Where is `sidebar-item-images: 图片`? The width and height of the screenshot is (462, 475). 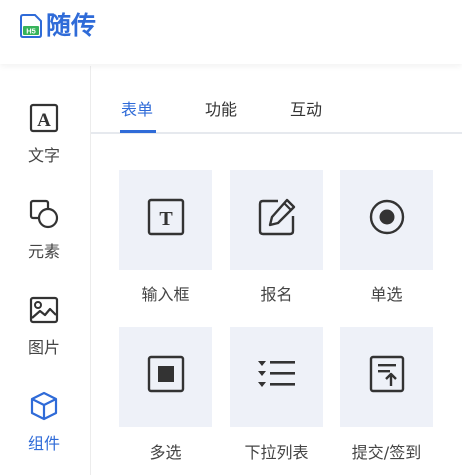 sidebar-item-images: 图片 is located at coordinates (45, 334).